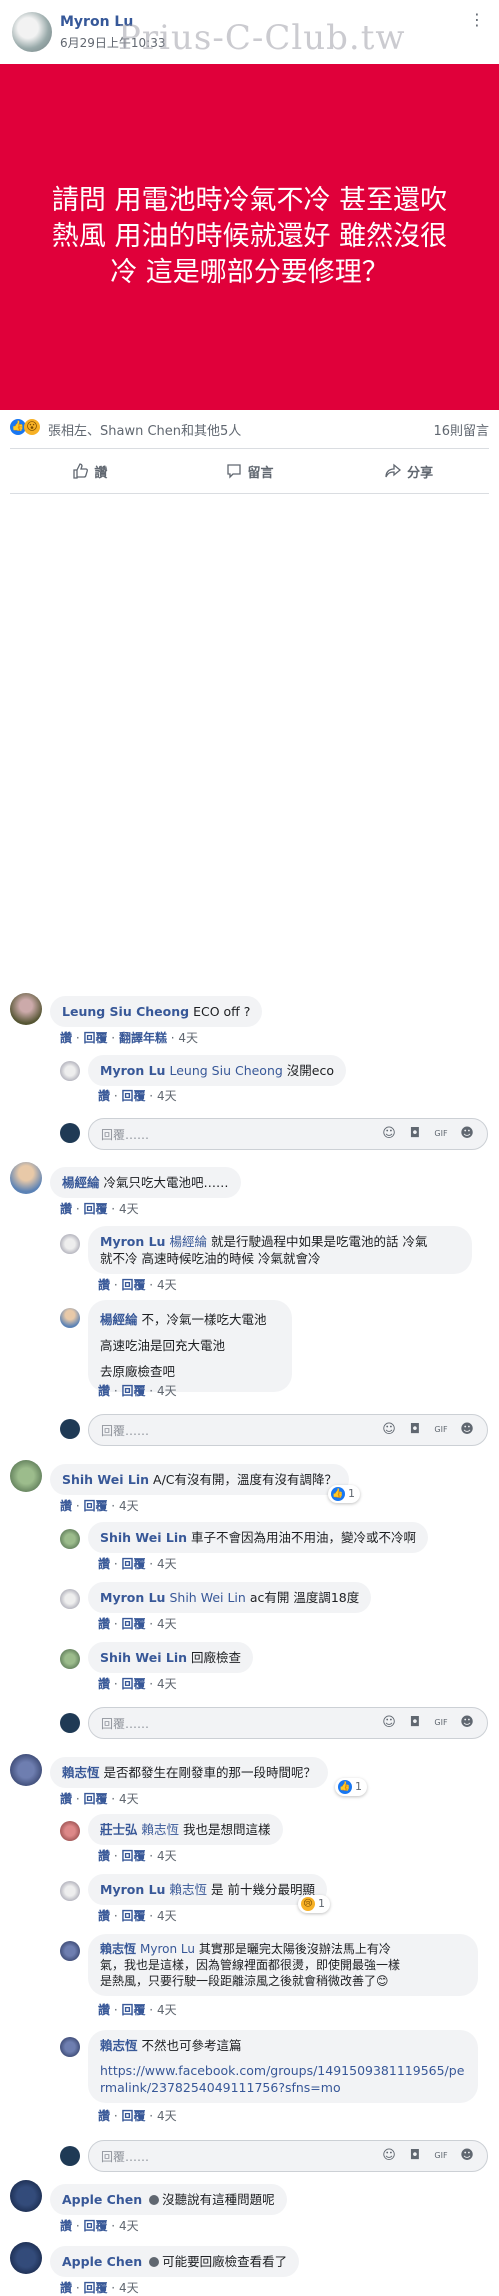 The width and height of the screenshot is (499, 2296). What do you see at coordinates (119, 1829) in the screenshot?
I see `comment-author: 莊士弘` at bounding box center [119, 1829].